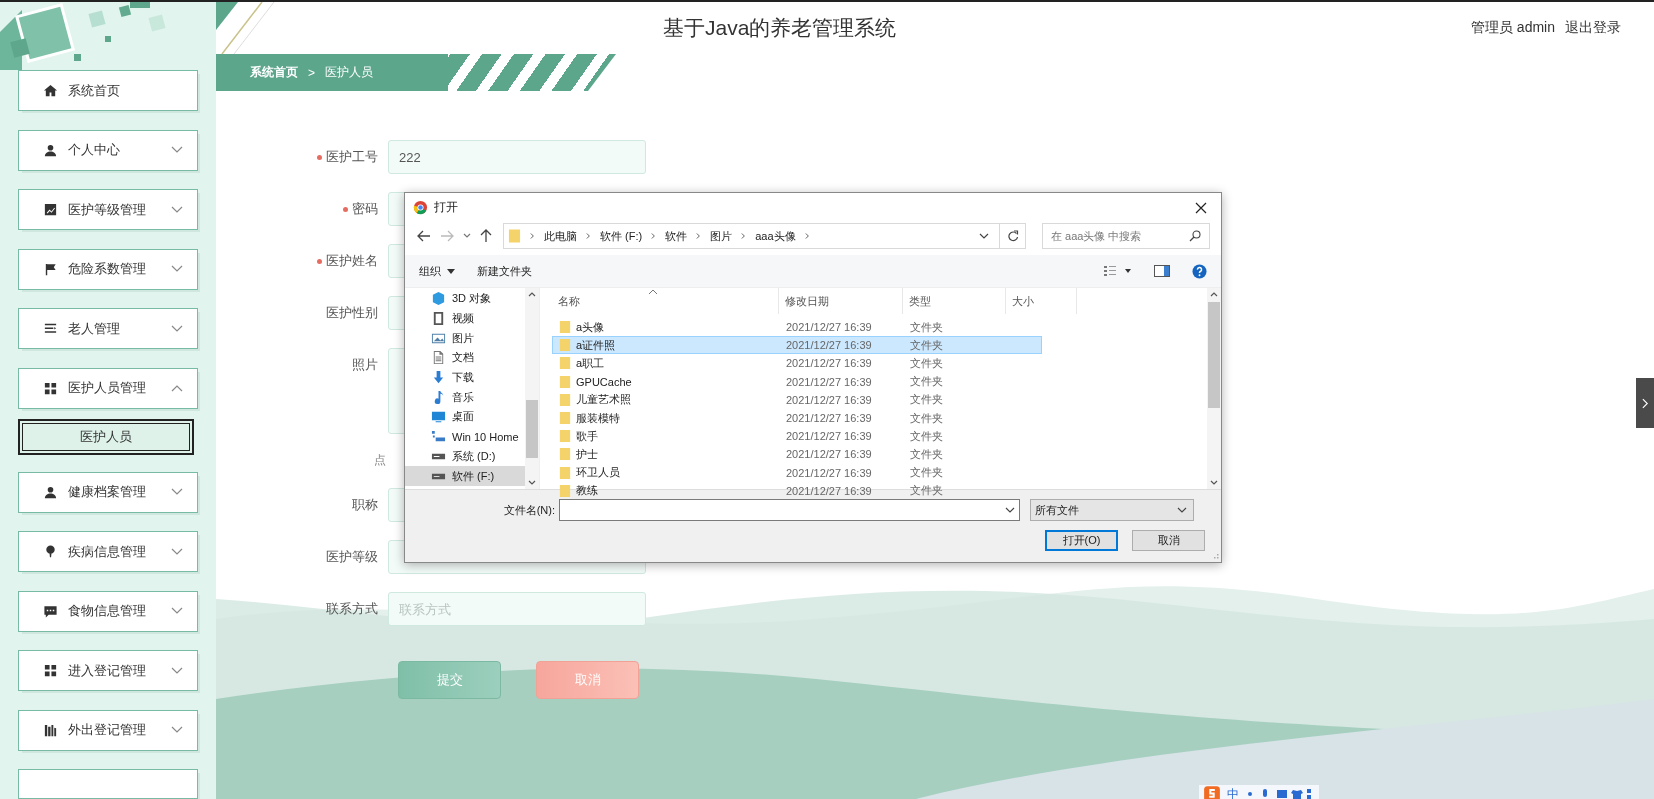 This screenshot has width=1654, height=799. I want to click on preview-pane-icon, so click(1162, 271).